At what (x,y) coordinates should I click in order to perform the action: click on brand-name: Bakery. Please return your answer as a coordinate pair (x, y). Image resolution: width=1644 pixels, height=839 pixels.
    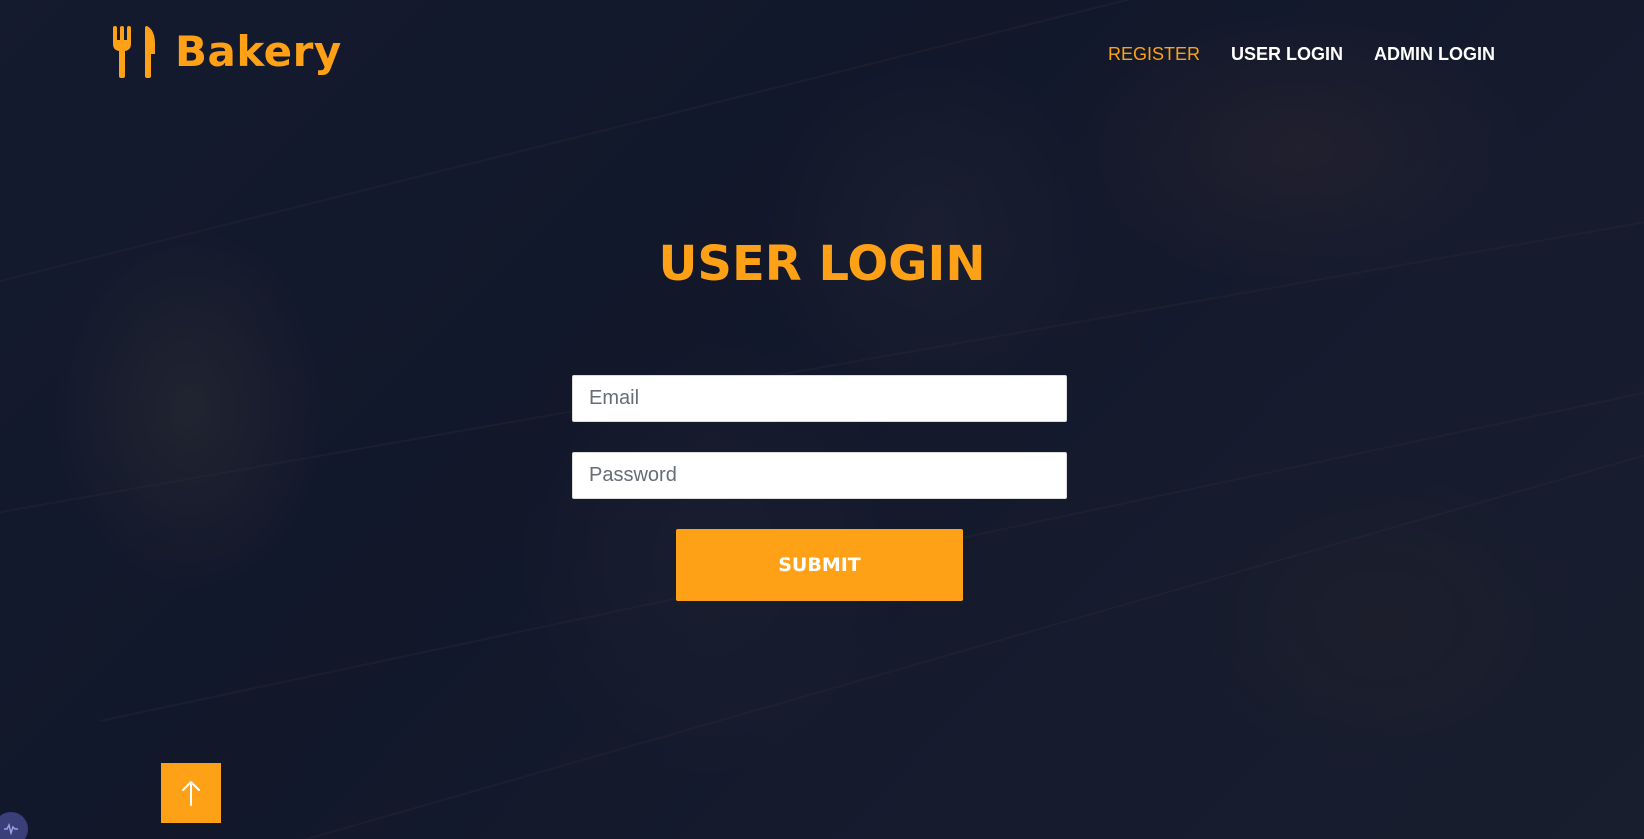
    Looking at the image, I should click on (258, 51).